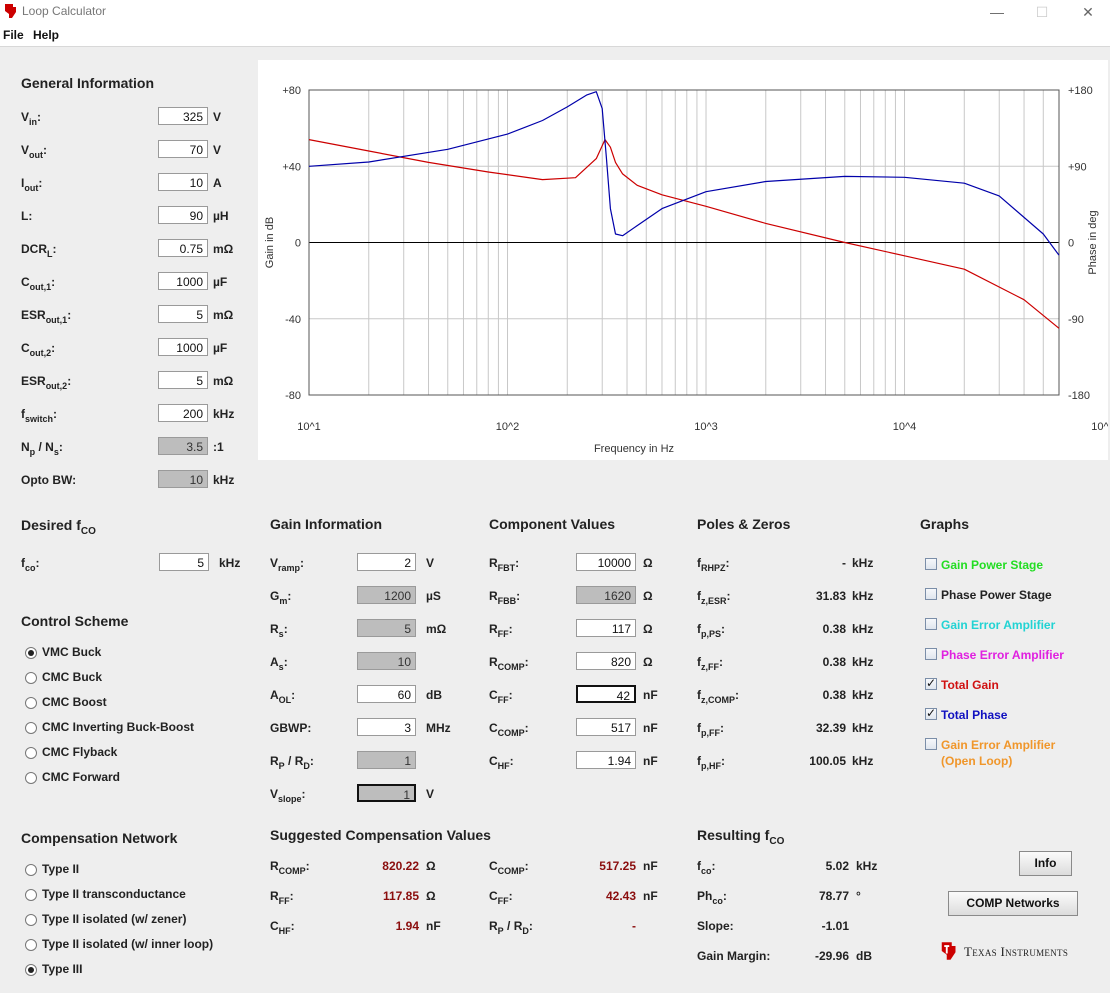 Image resolution: width=1110 pixels, height=993 pixels. Describe the element at coordinates (606, 628) in the screenshot. I see `component-input-2: 117` at that location.